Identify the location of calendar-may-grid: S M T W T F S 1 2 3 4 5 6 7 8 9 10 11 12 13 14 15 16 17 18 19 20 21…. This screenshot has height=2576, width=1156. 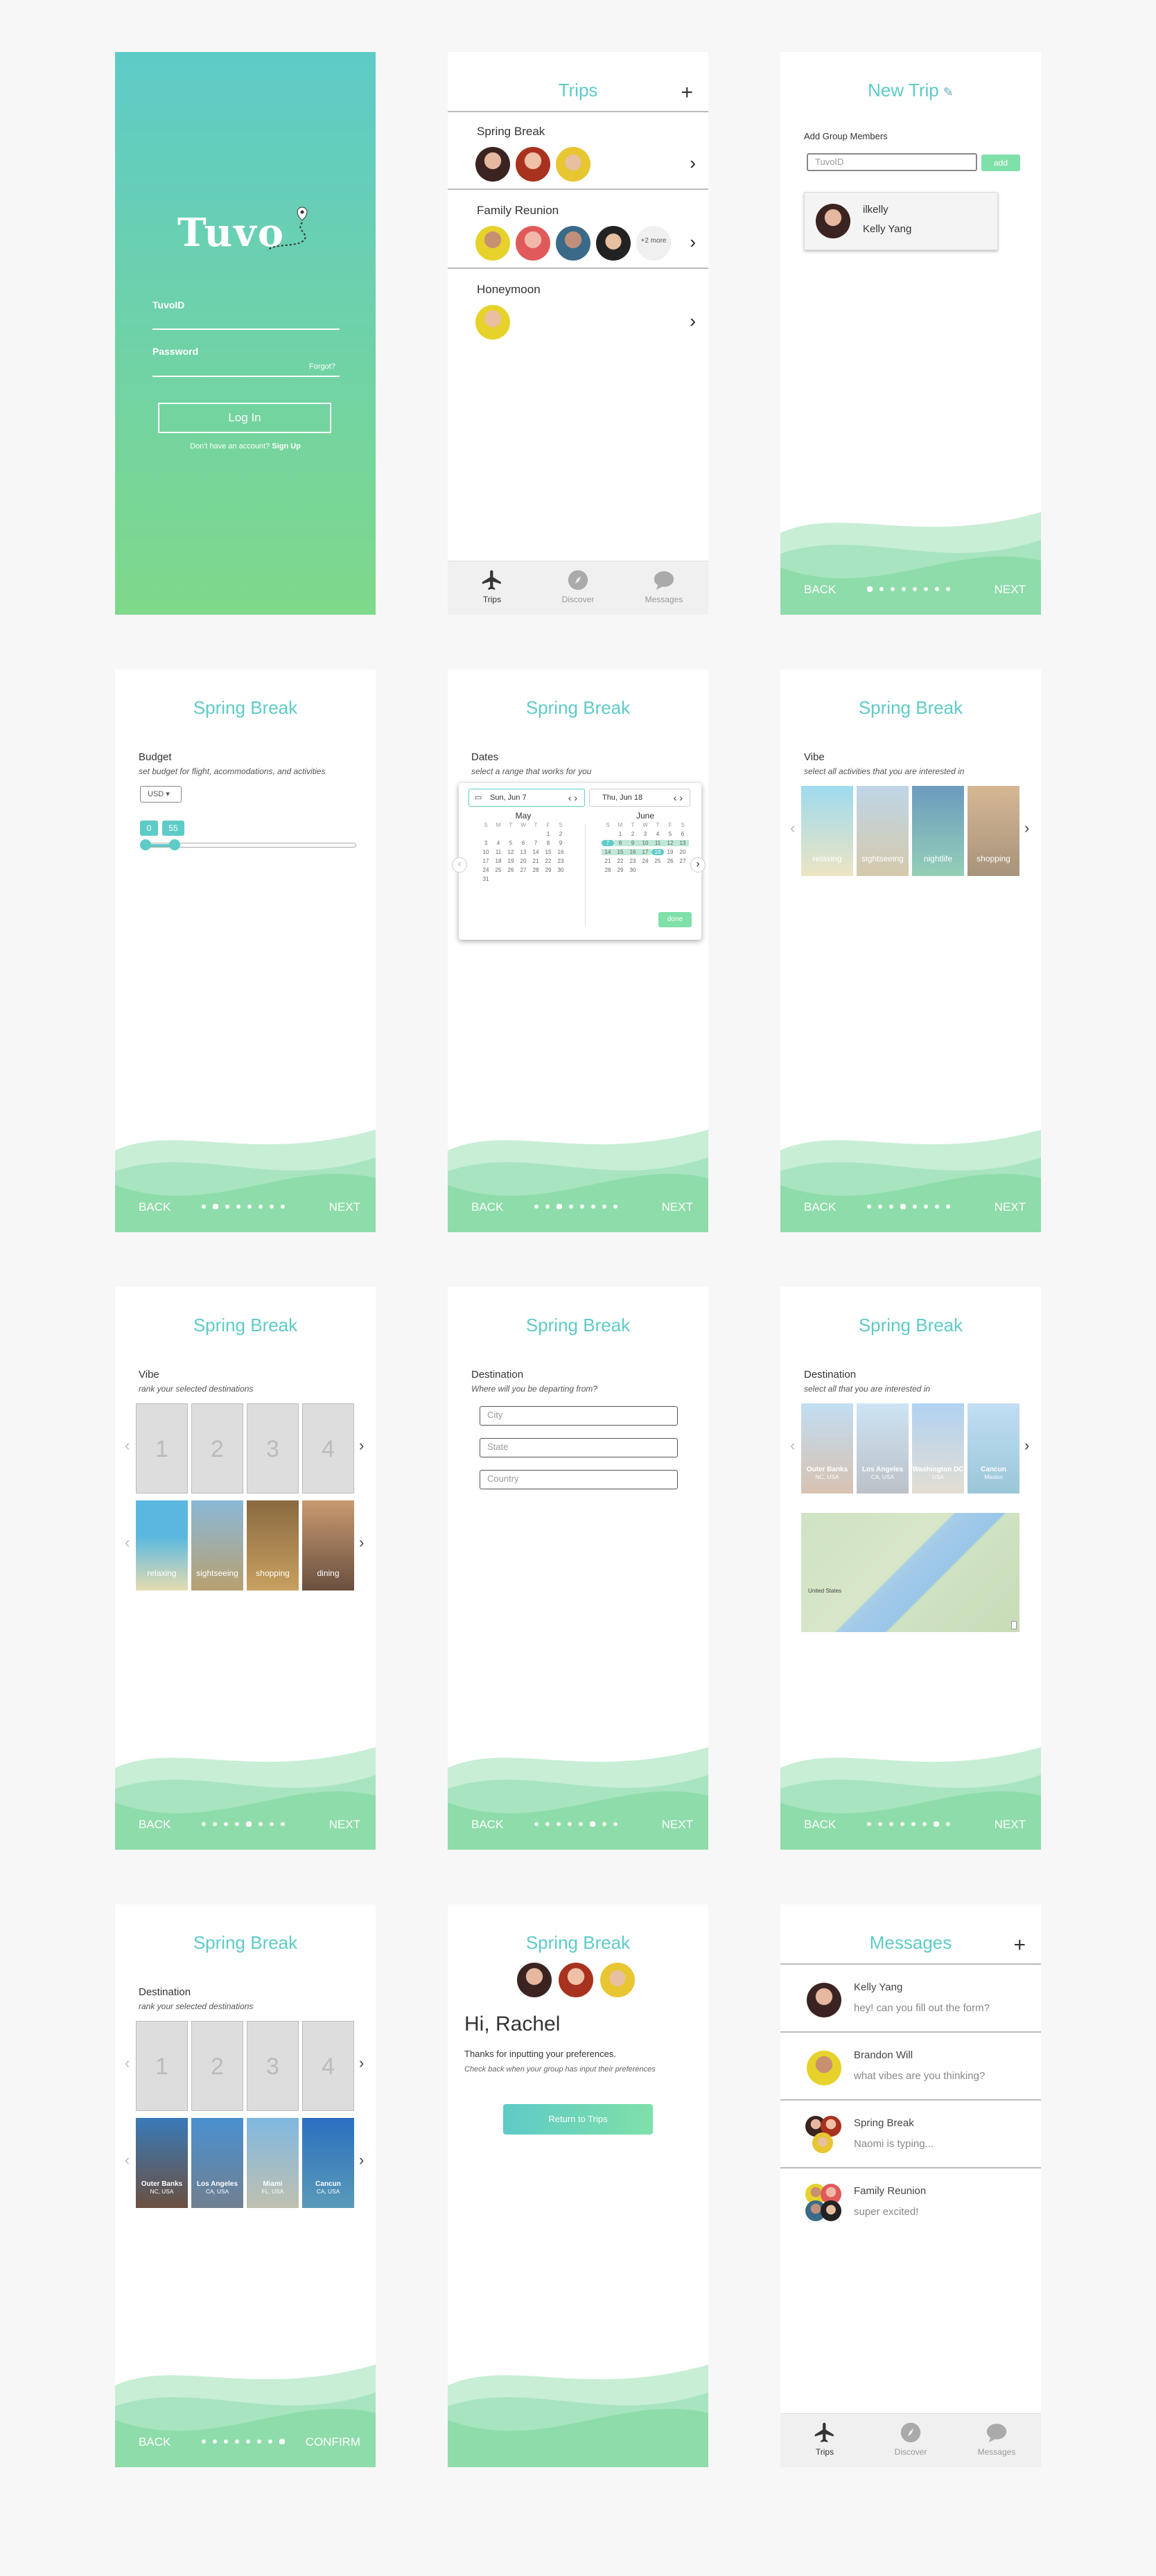
(523, 852).